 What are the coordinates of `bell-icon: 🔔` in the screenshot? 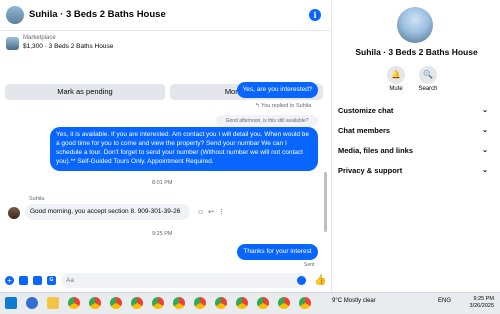 It's located at (396, 75).